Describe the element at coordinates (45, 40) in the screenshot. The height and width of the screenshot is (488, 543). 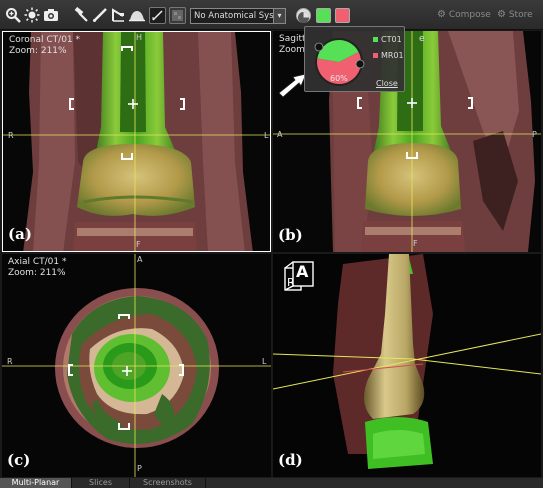
I see `coronal-title: Coronal CT/01 *` at that location.